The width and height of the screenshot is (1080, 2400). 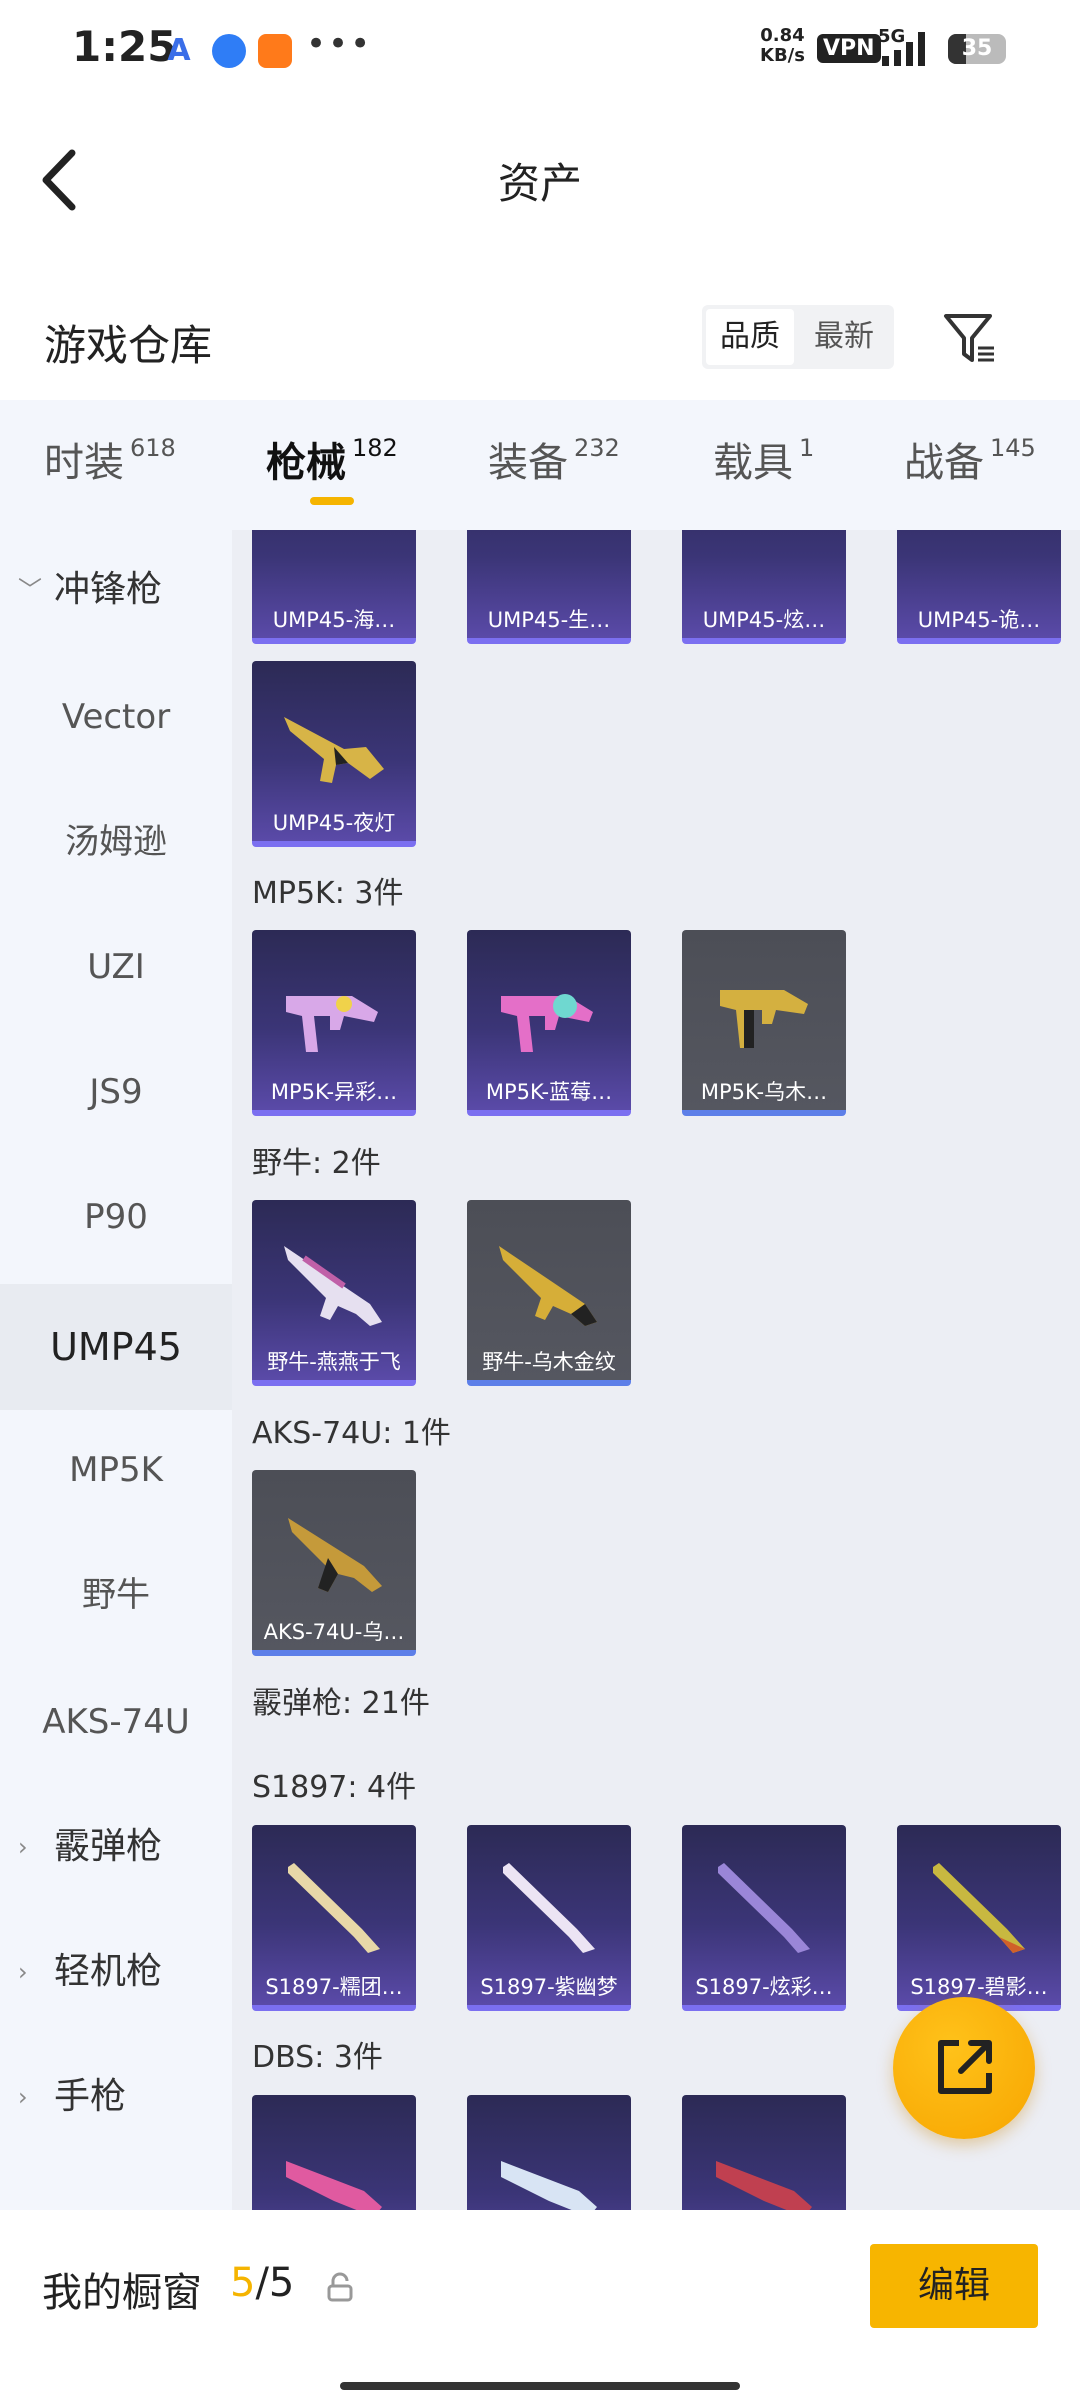 I want to click on sort-newest-button: 最新, so click(x=844, y=337).